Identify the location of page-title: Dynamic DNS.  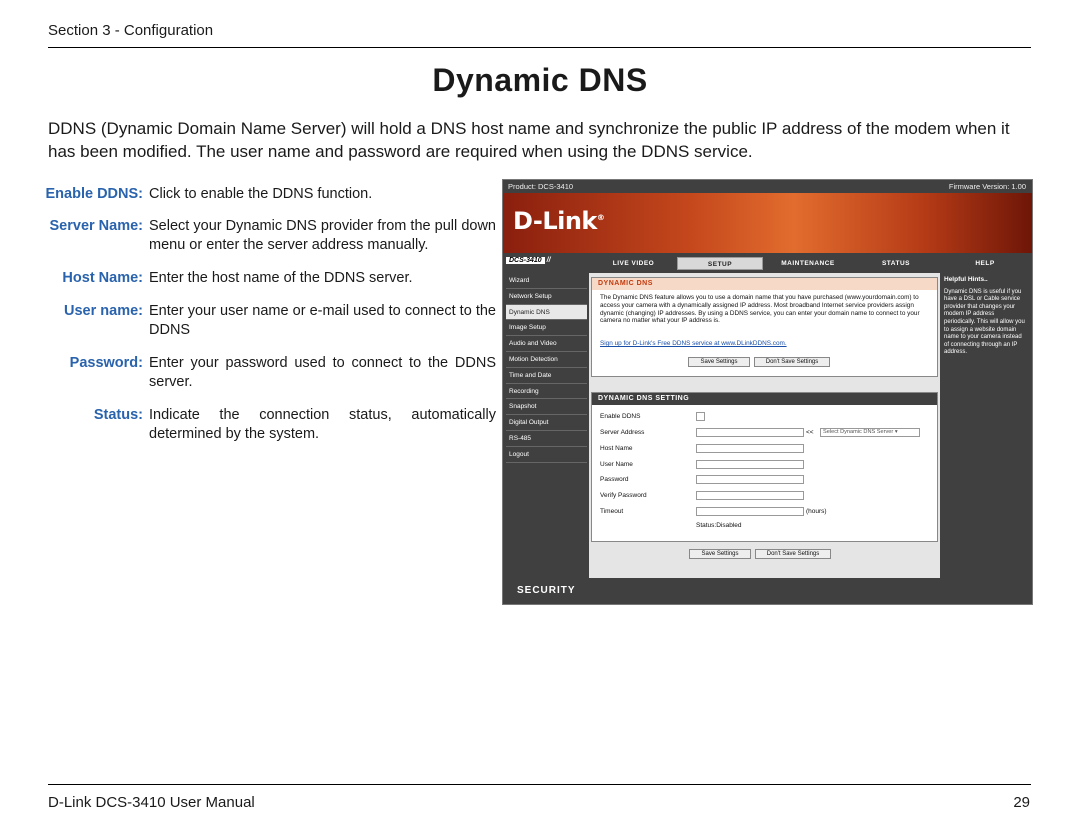
(540, 80).